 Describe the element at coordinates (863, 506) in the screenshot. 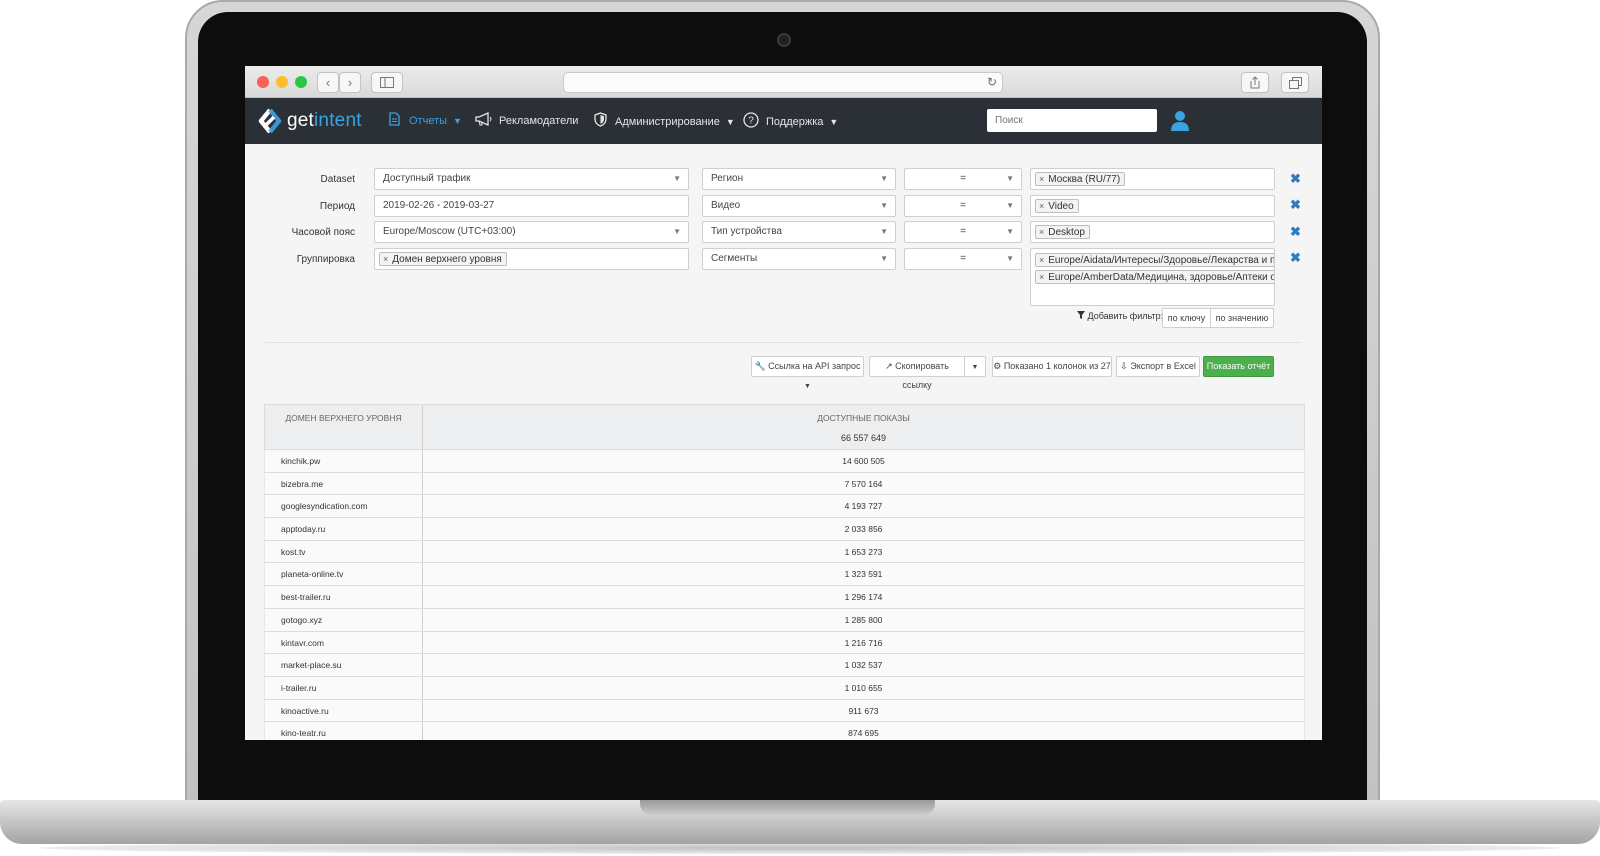

I see `cell-impressions: 4 193 727` at that location.